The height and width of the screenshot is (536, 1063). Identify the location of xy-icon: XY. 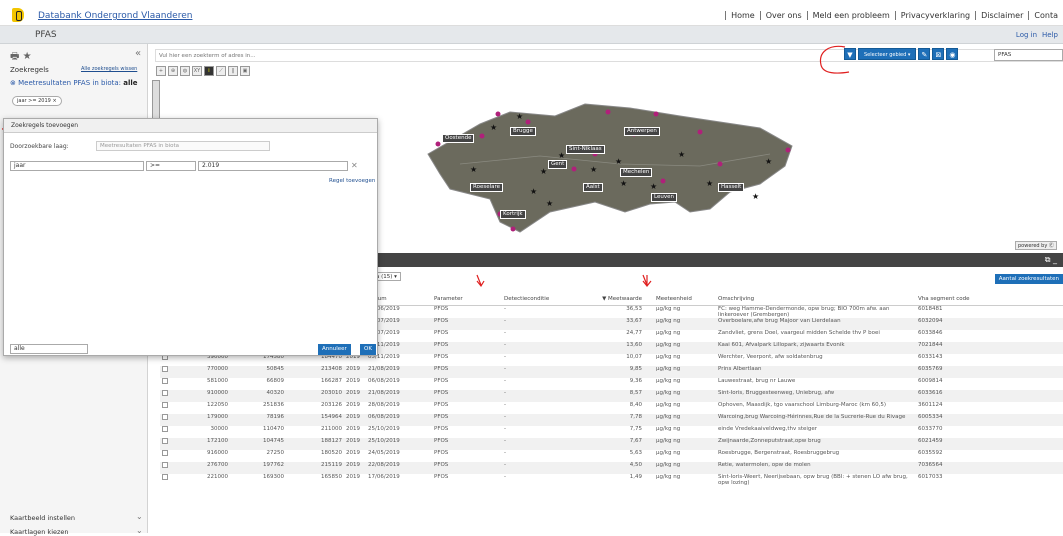
(197, 71).